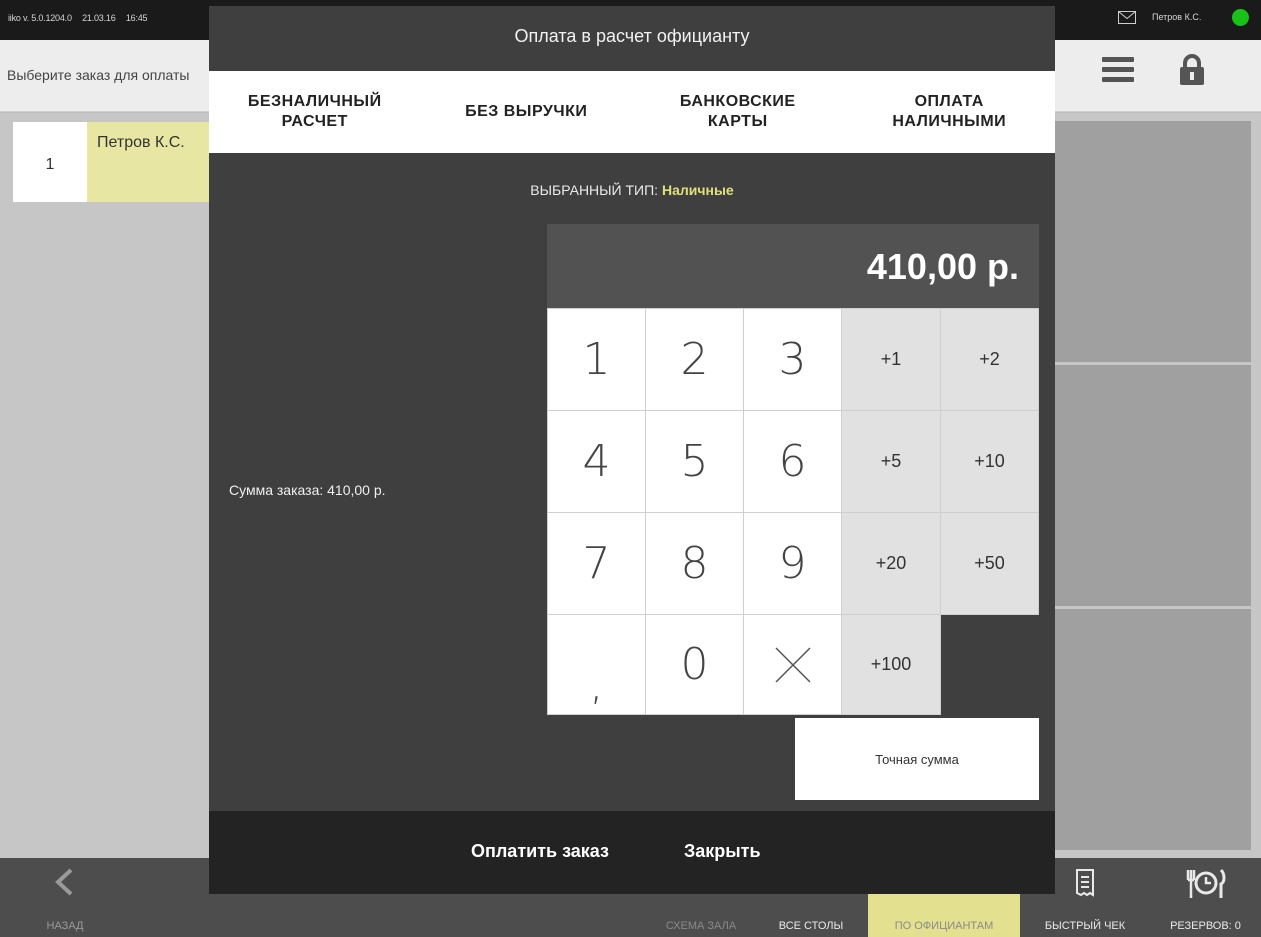  I want to click on date-label: 21.03.16, so click(99, 18).